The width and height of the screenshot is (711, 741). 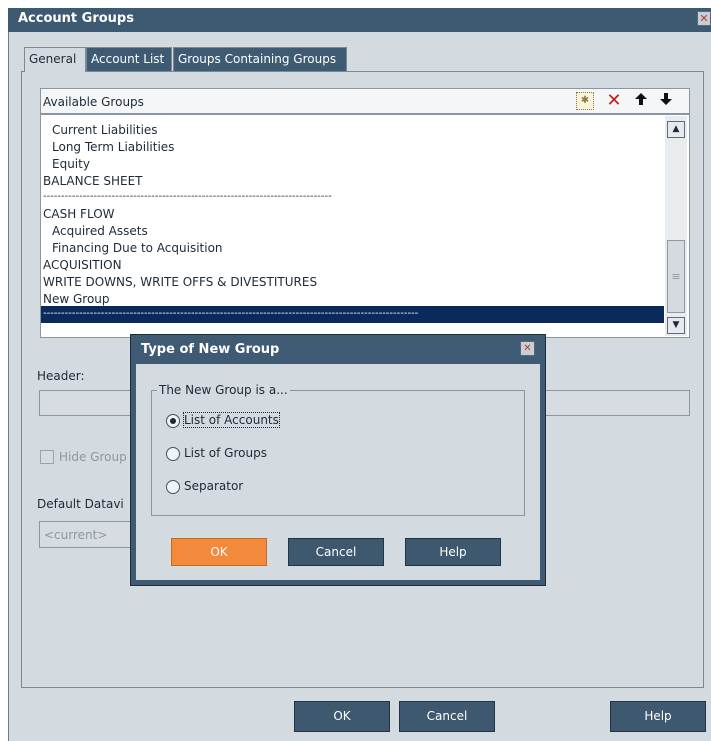 I want to click on arrow-down-icon, so click(x=666, y=99).